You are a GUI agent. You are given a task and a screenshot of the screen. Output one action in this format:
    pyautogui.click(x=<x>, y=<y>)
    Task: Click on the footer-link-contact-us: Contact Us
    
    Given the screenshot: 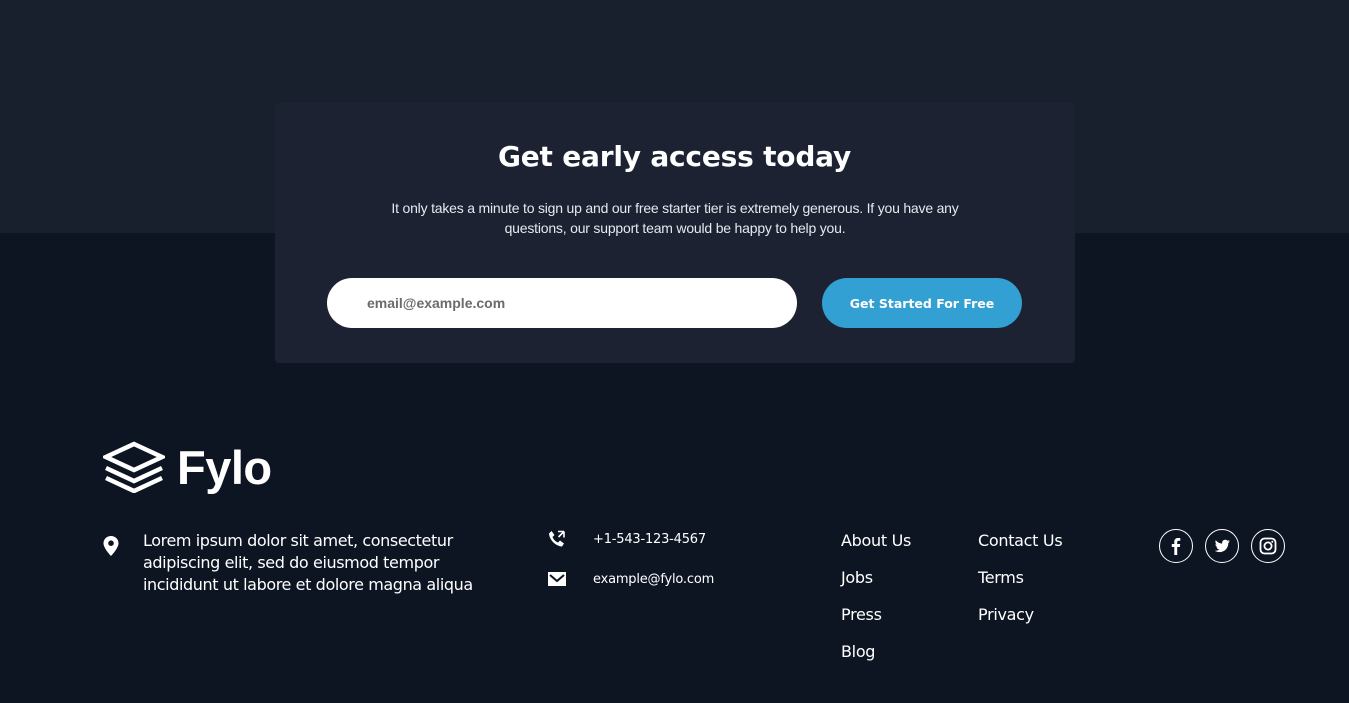 What is the action you would take?
    pyautogui.click(x=1020, y=541)
    